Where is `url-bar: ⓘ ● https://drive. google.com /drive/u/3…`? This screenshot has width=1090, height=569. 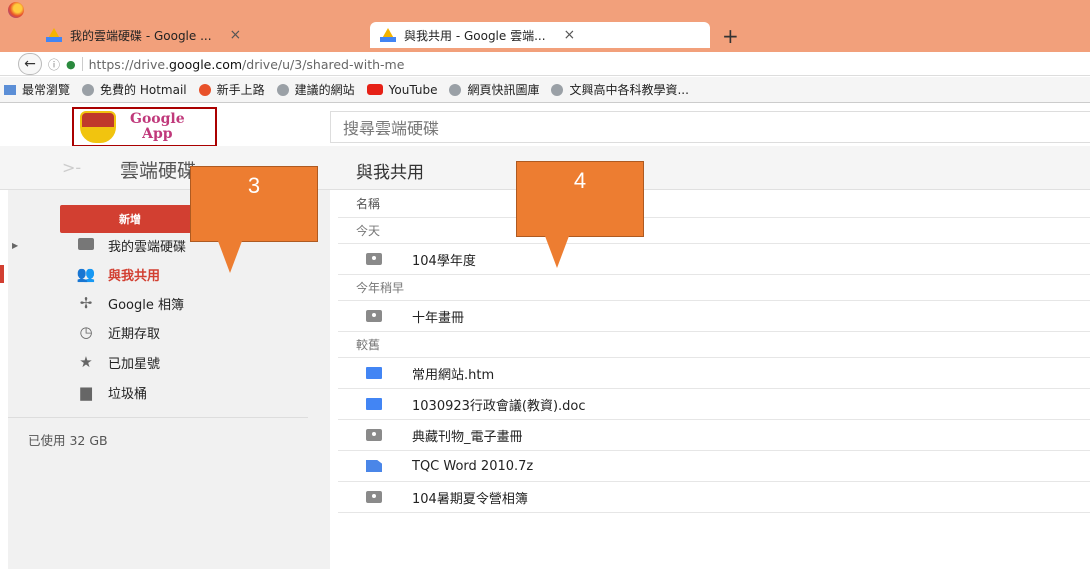
url-bar: ⓘ ● https://drive. google.com /drive/u/3… is located at coordinates (568, 64).